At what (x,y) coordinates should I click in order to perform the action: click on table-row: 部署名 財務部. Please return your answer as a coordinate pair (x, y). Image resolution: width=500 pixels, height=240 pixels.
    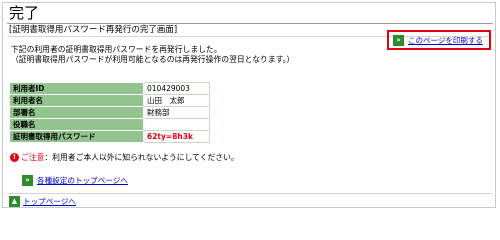
    Looking at the image, I should click on (109, 112).